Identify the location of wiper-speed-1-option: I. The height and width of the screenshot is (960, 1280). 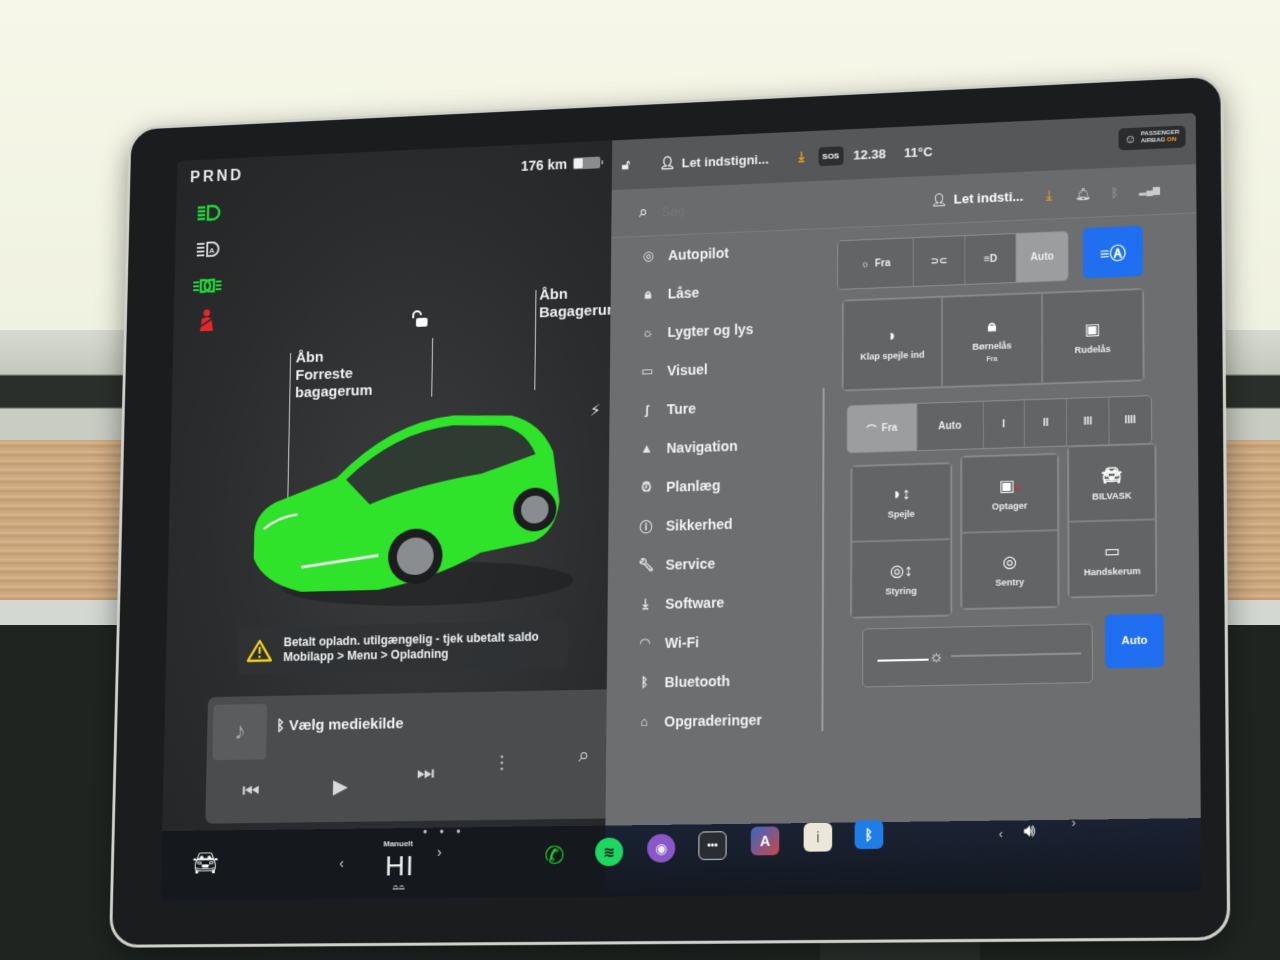
(1004, 424).